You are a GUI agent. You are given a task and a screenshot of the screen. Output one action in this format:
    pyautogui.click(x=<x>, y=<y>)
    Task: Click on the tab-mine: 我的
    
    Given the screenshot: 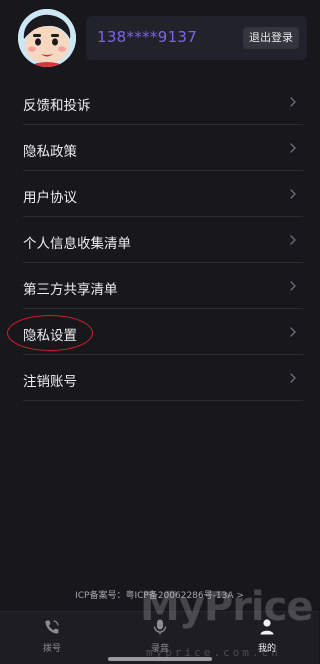 What is the action you would take?
    pyautogui.click(x=267, y=636)
    